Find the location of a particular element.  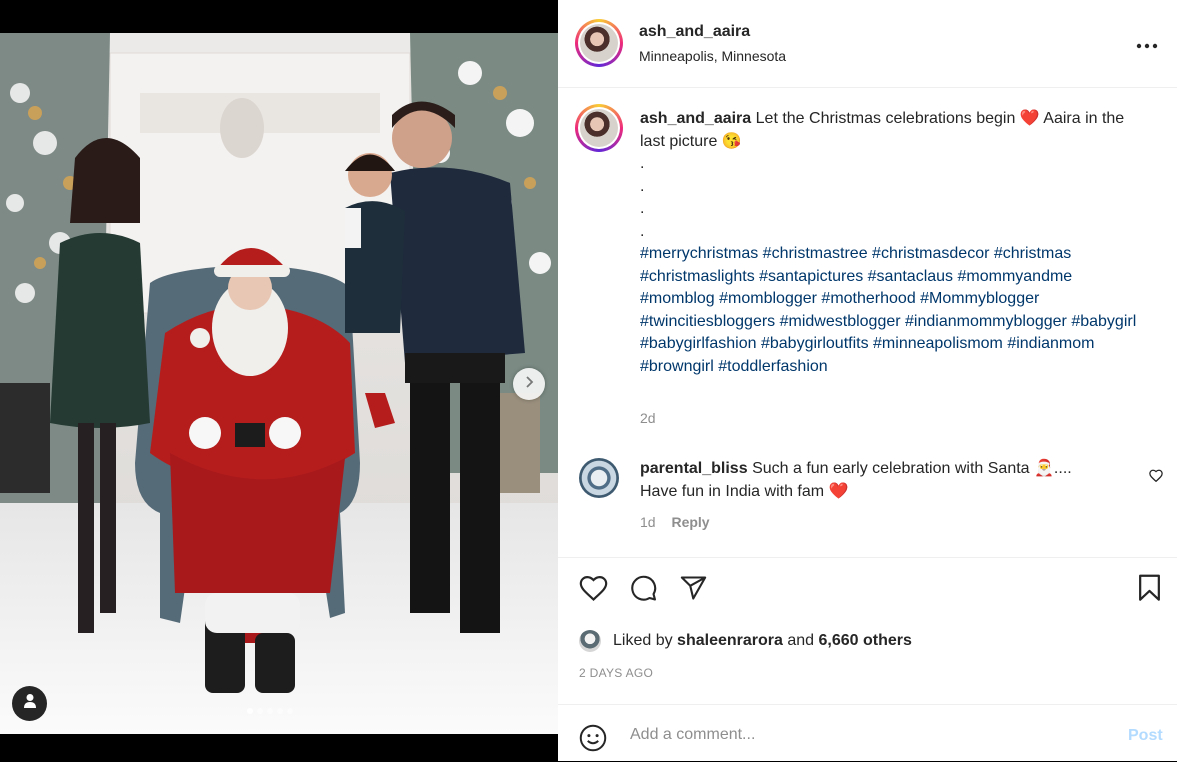

commenter-username: parental_bliss is located at coordinates (694, 468).